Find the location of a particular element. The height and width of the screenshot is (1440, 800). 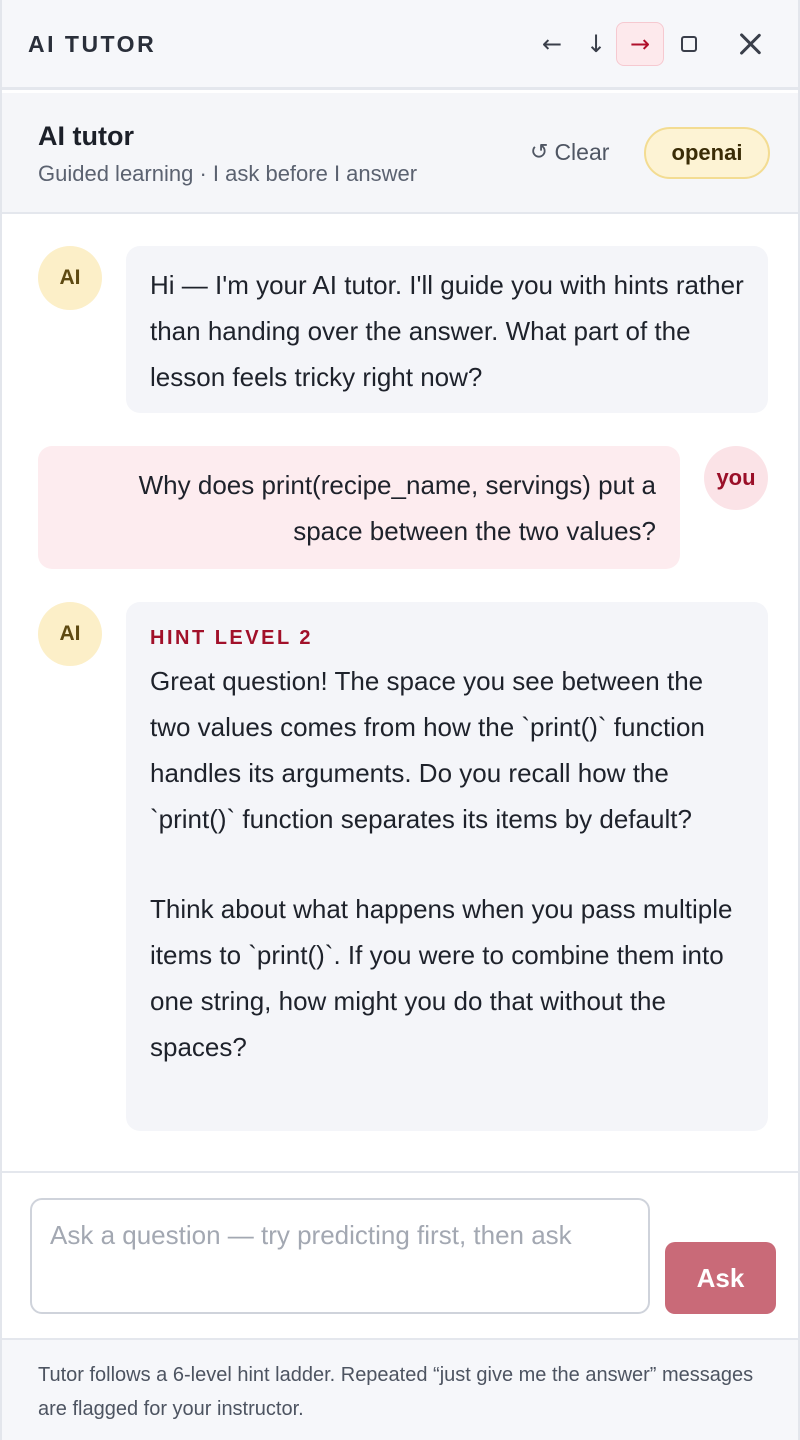

user-avatar: you is located at coordinates (736, 478).